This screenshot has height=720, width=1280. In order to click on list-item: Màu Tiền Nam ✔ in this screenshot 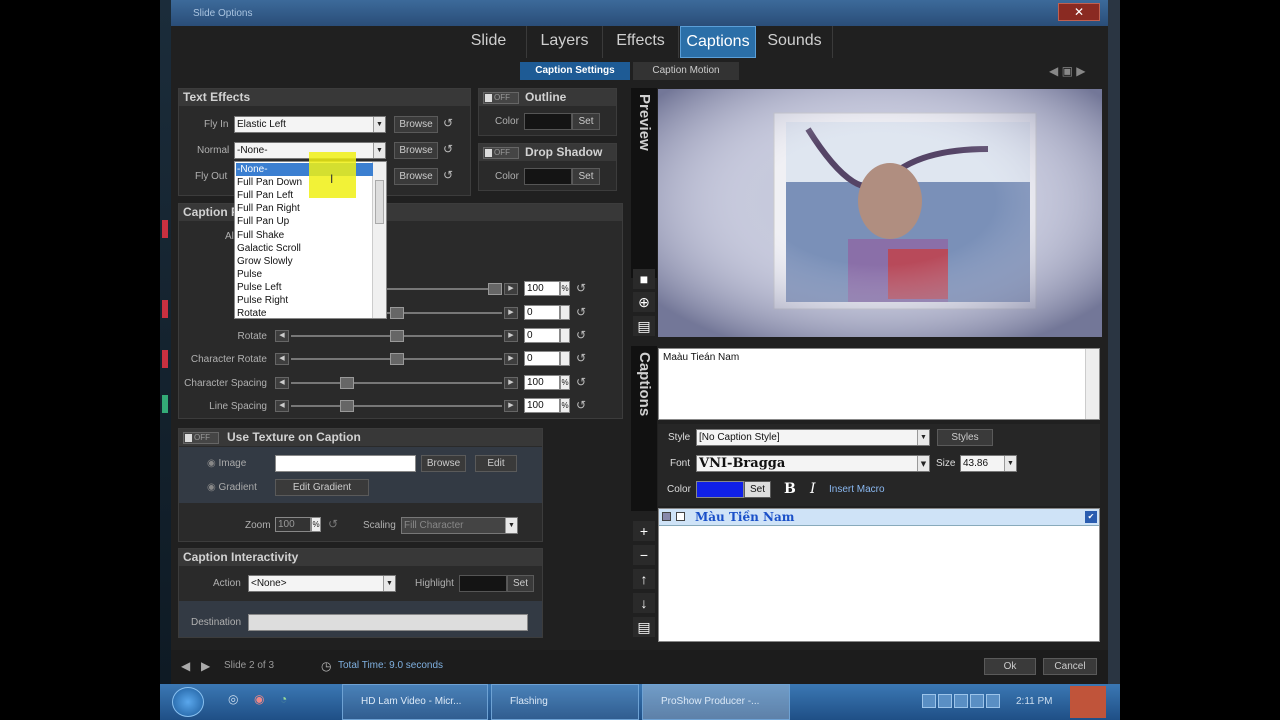, I will do `click(879, 517)`.